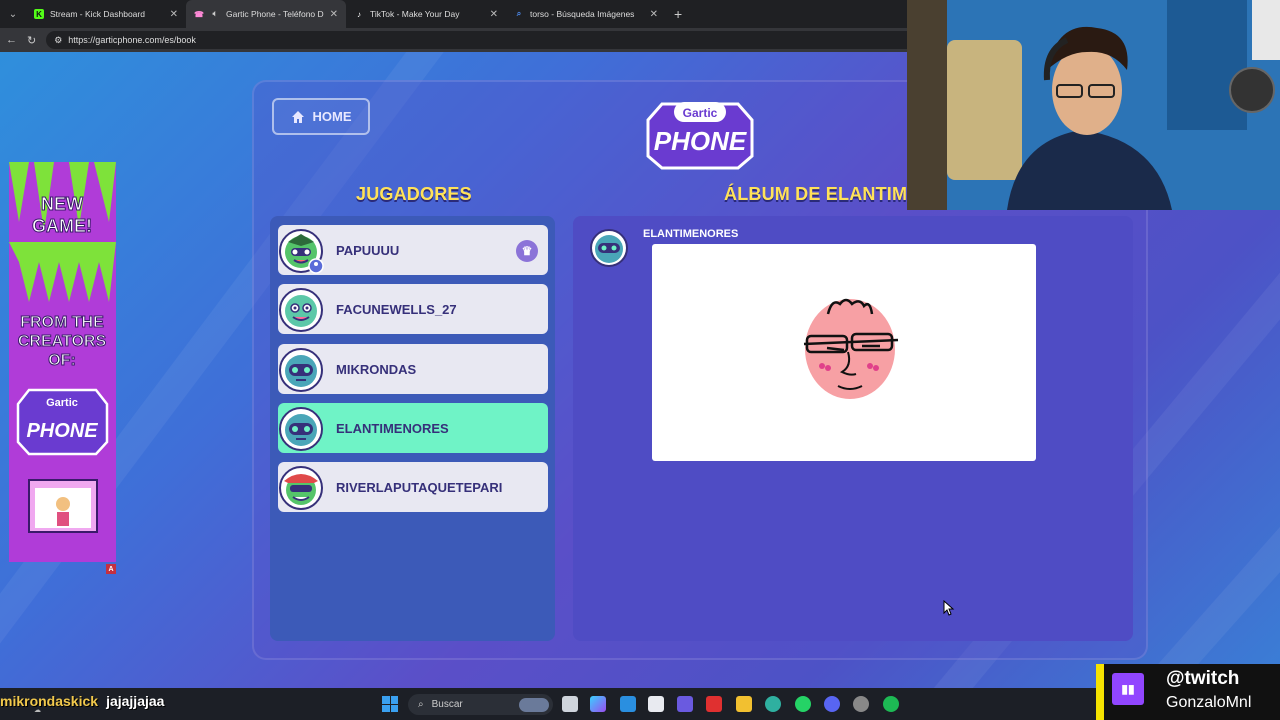 The height and width of the screenshot is (720, 1280). Describe the element at coordinates (413, 250) in the screenshot. I see `player-row: PAPUUUU ♛` at that location.